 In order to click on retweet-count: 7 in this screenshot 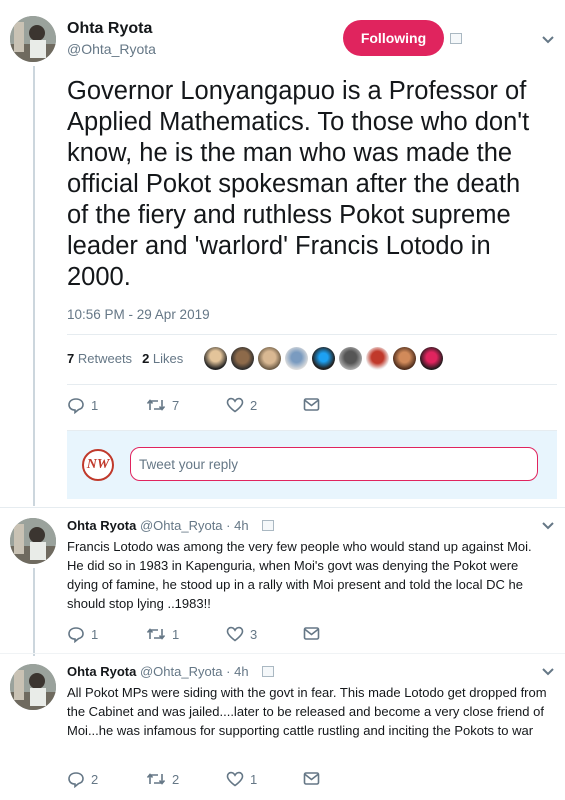, I will do `click(176, 405)`.